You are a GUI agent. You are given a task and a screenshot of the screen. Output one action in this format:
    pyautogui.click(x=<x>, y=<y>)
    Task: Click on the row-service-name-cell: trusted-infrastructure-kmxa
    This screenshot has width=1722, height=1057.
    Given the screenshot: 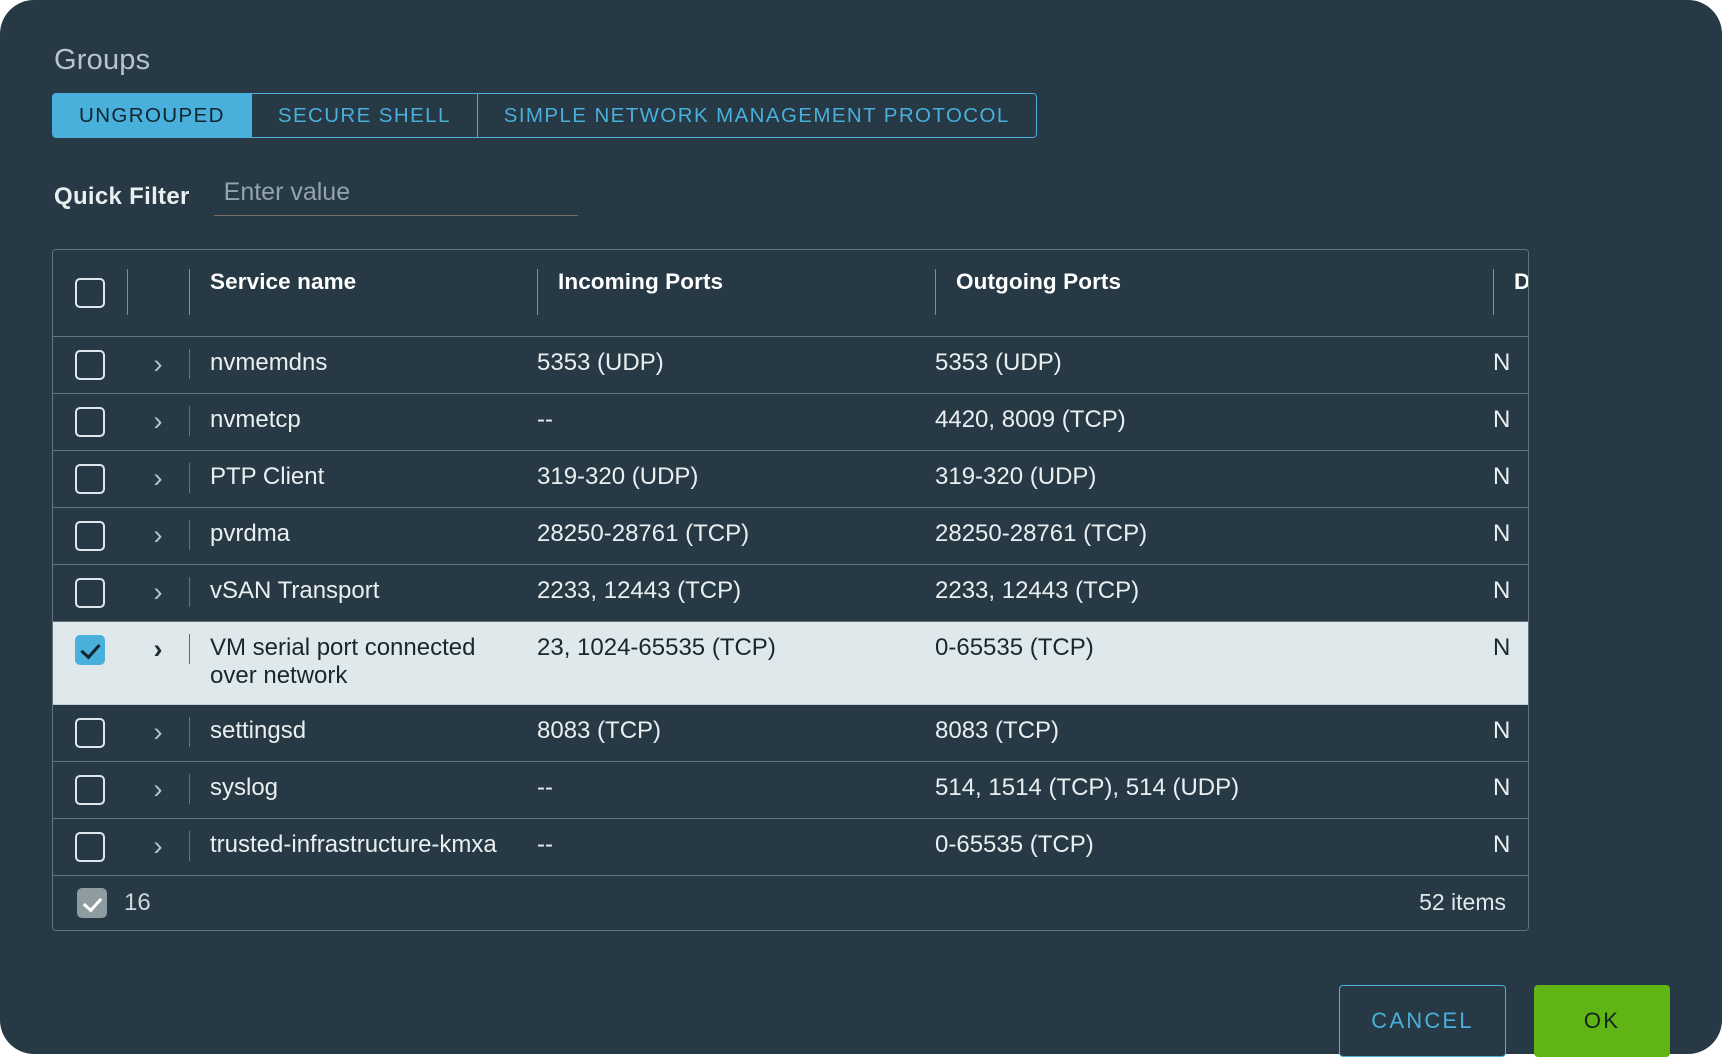 What is the action you would take?
    pyautogui.click(x=363, y=846)
    